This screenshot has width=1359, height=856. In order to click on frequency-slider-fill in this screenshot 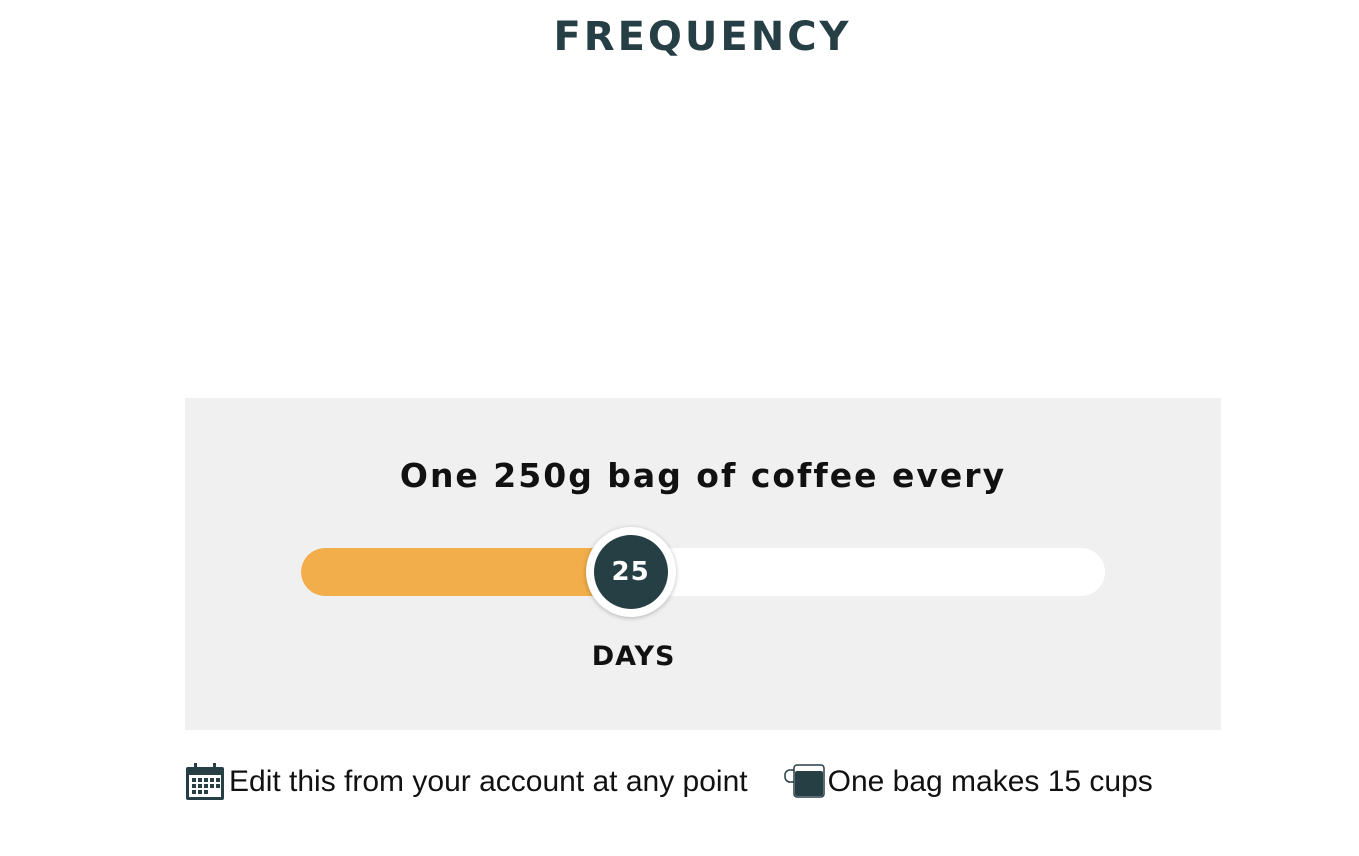, I will do `click(466, 572)`.